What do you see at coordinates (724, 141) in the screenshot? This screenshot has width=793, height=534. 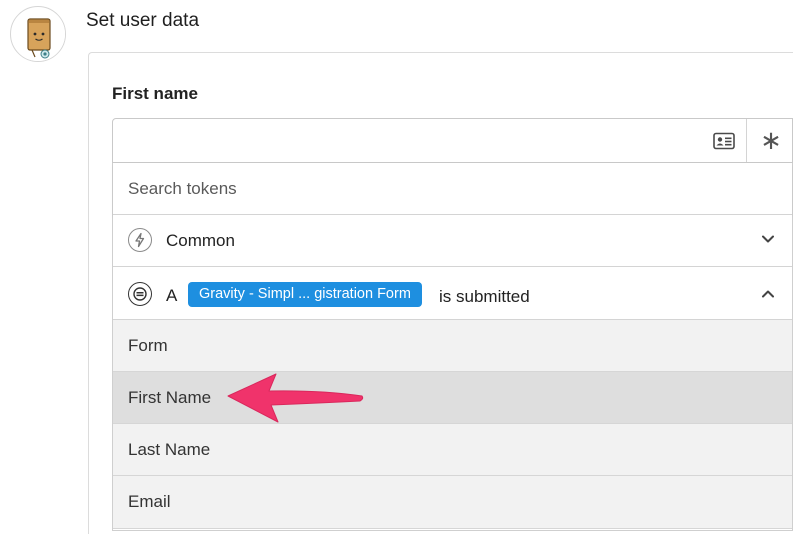 I see `id-card-icon` at bounding box center [724, 141].